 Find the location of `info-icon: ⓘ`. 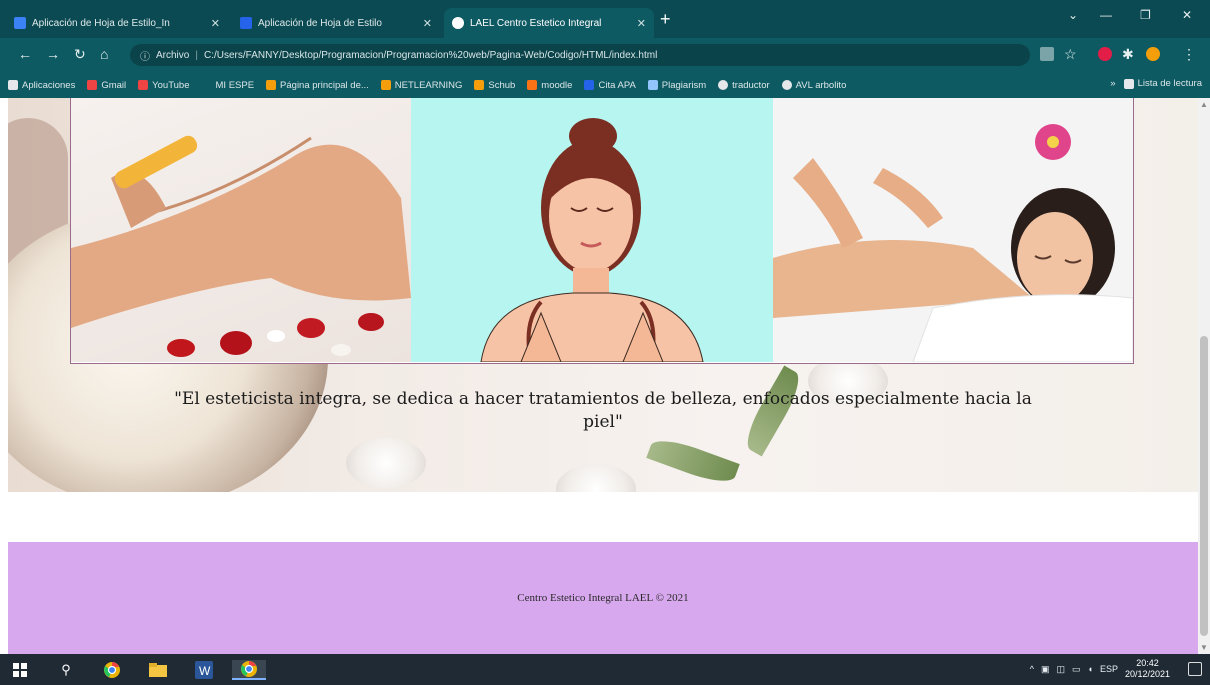

info-icon: ⓘ is located at coordinates (145, 55).